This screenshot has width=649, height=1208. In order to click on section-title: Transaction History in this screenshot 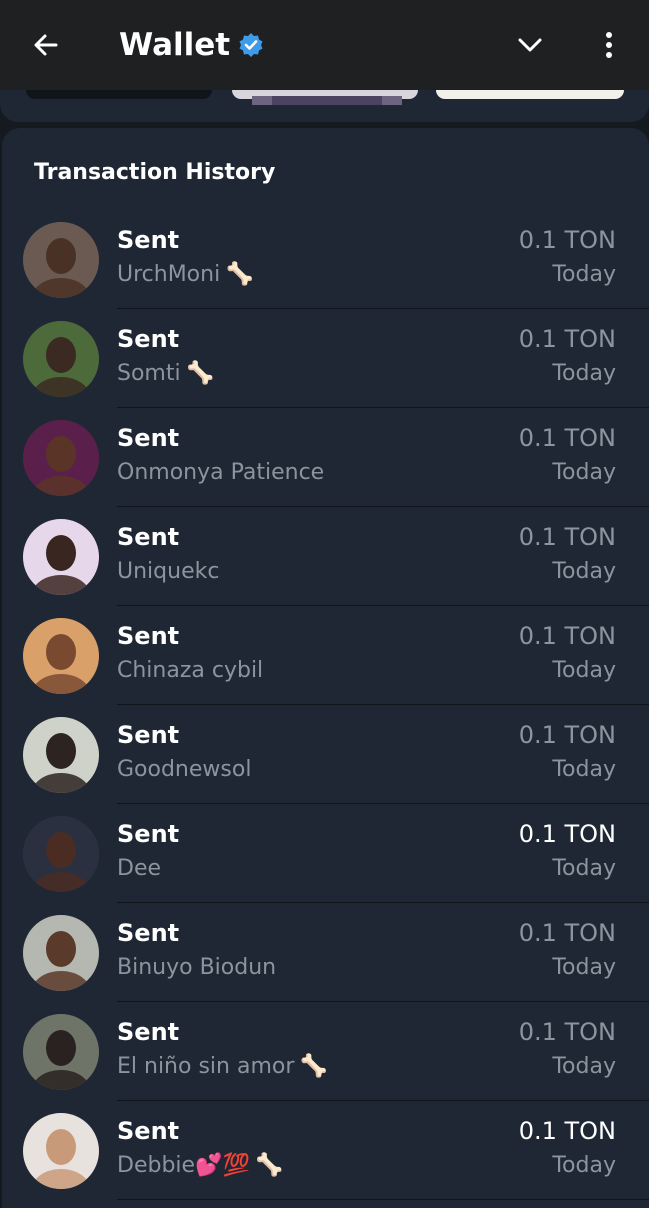, I will do `click(155, 172)`.